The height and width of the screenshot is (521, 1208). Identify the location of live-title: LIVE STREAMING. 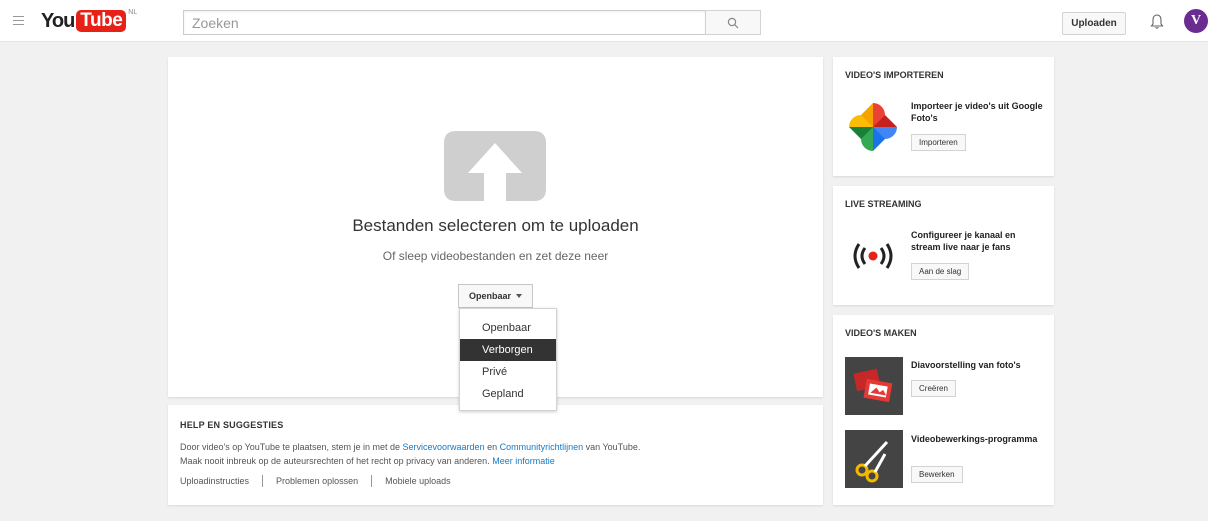
(883, 204).